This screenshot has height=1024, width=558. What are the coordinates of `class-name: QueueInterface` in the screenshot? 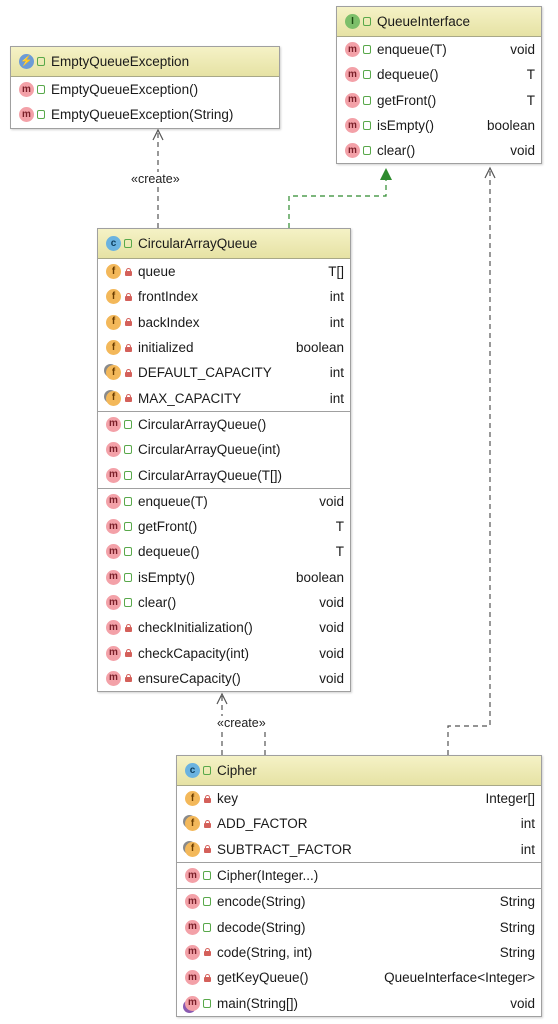 It's located at (424, 21).